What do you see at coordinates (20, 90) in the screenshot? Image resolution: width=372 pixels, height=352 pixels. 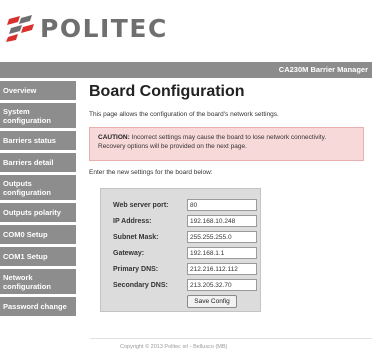 I see `sidebar-item-label: Overview` at bounding box center [20, 90].